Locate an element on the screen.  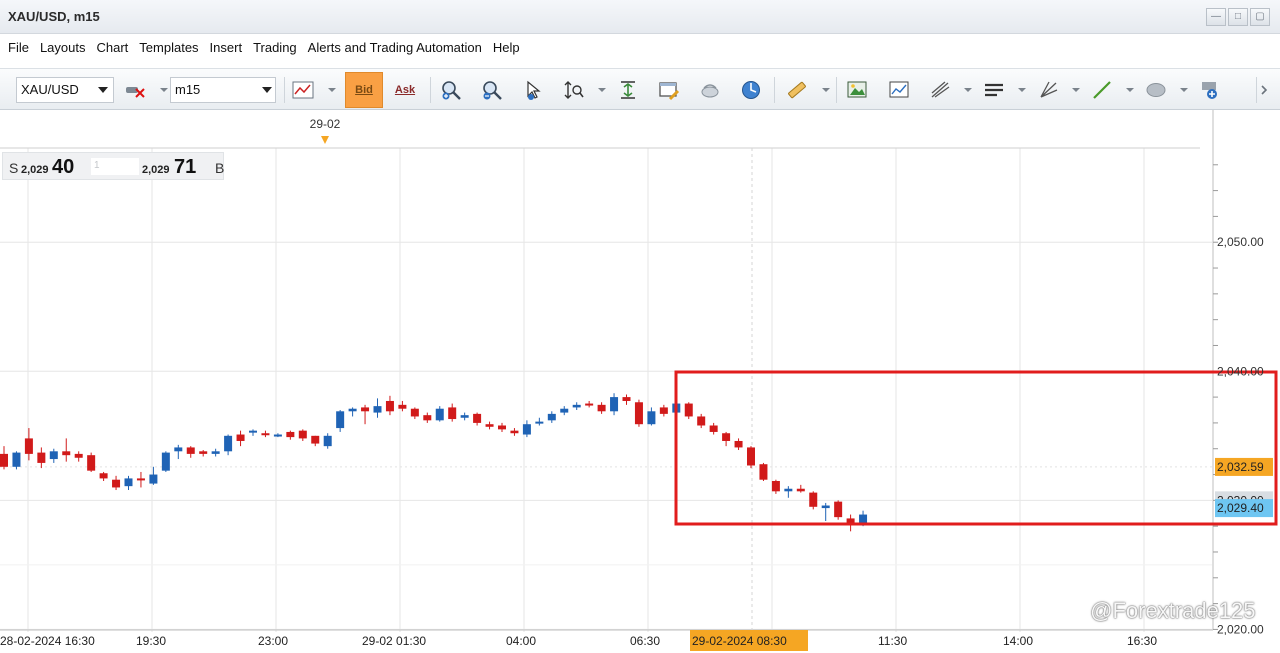
menu-layouts: Layouts is located at coordinates (64, 47).